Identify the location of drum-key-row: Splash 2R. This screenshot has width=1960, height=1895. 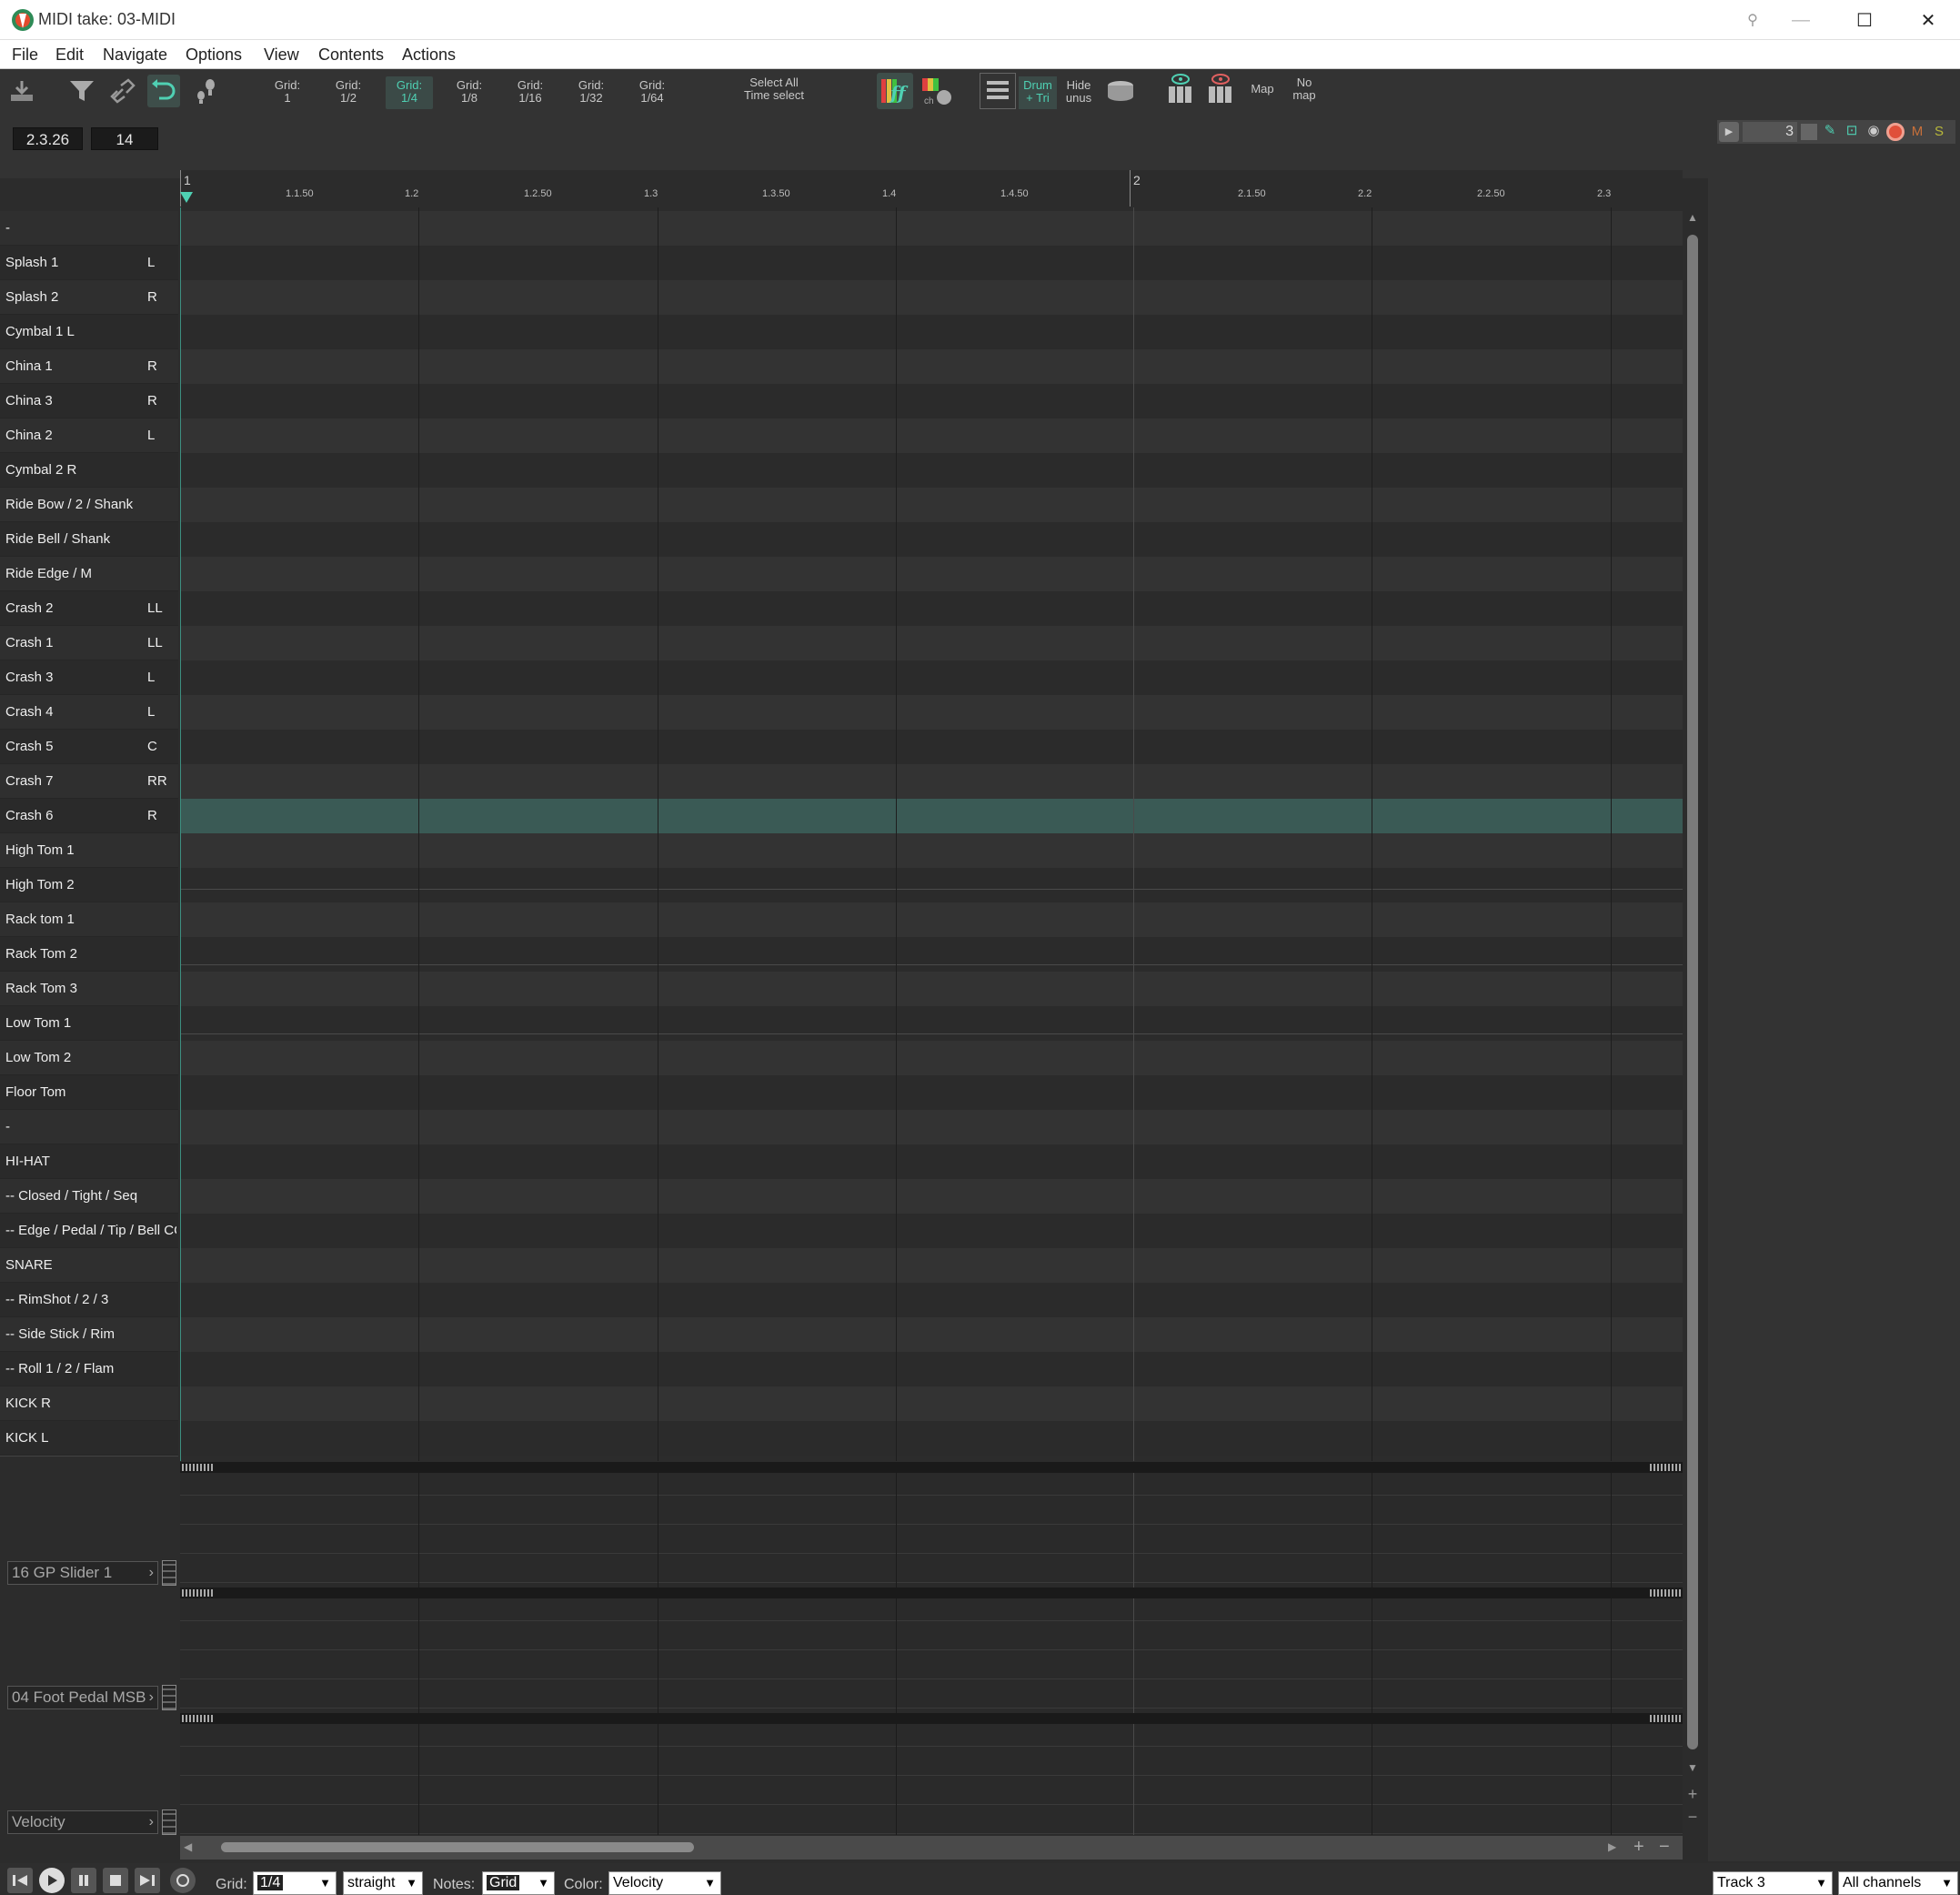
(89, 297).